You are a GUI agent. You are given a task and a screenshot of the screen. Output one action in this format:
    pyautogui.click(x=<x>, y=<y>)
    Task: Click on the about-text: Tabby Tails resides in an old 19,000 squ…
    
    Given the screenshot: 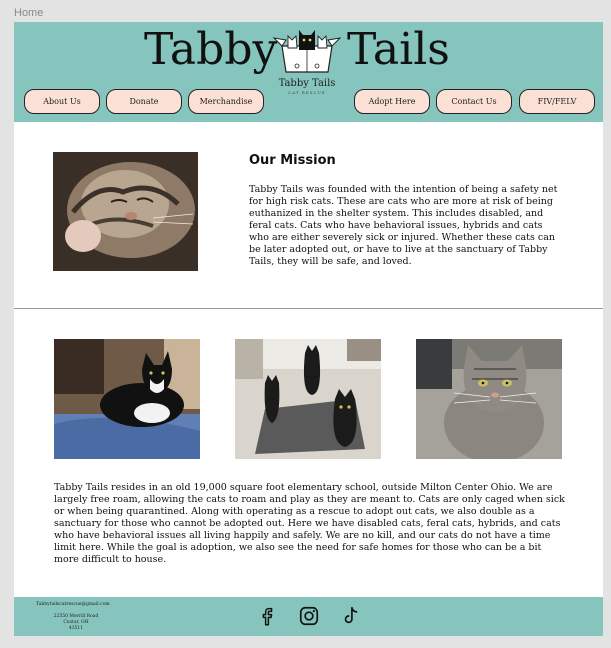 What is the action you would take?
    pyautogui.click(x=309, y=523)
    